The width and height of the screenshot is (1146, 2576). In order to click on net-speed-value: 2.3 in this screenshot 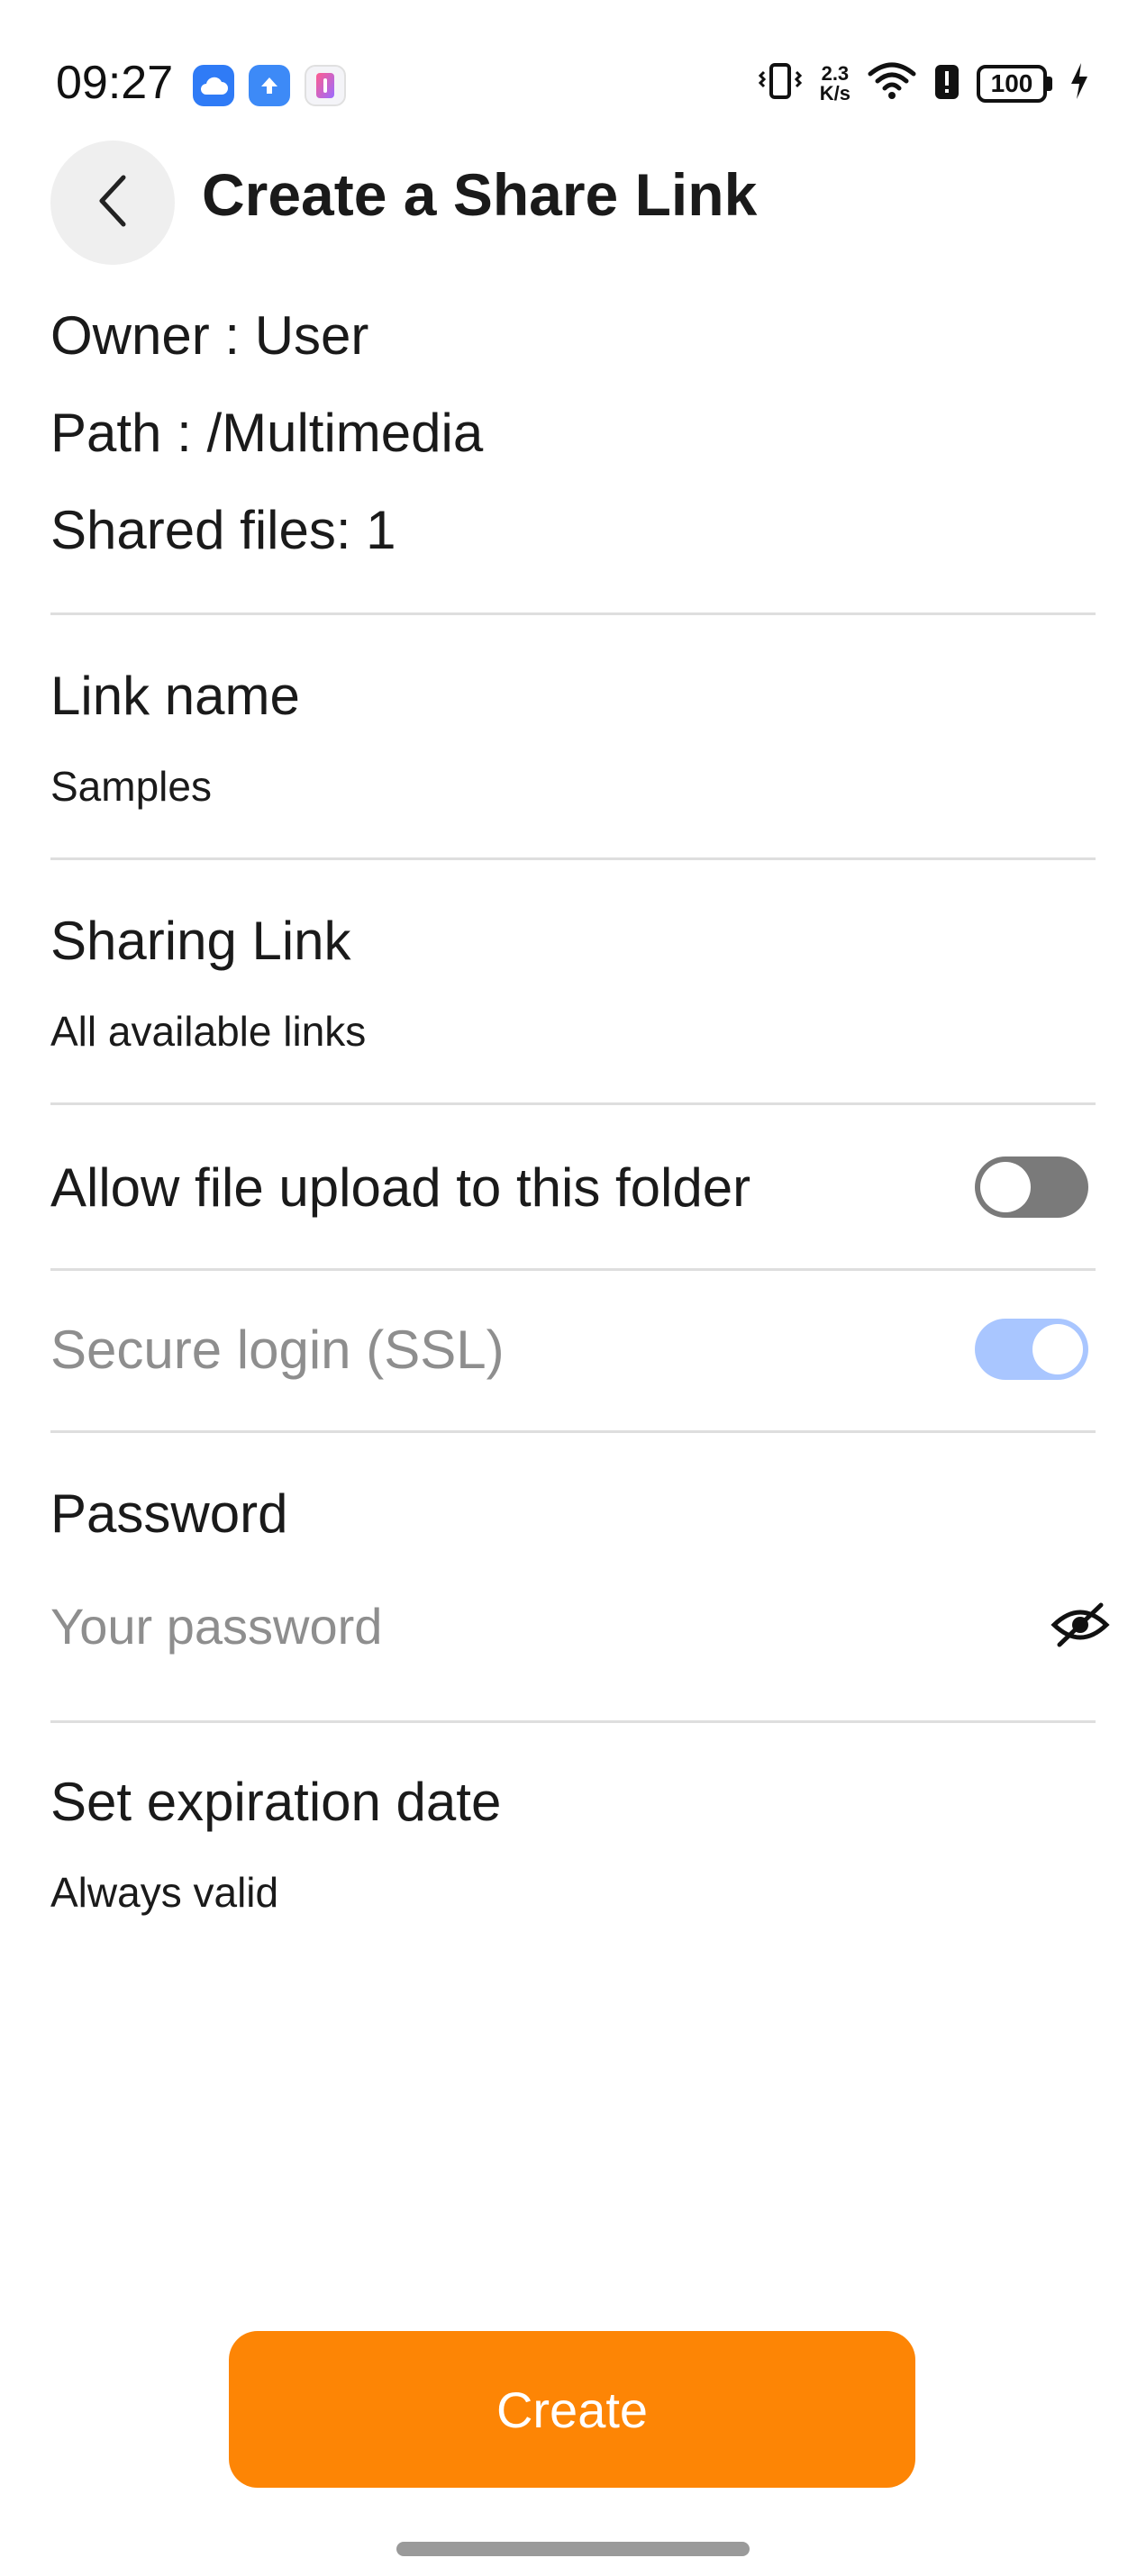, I will do `click(835, 73)`.